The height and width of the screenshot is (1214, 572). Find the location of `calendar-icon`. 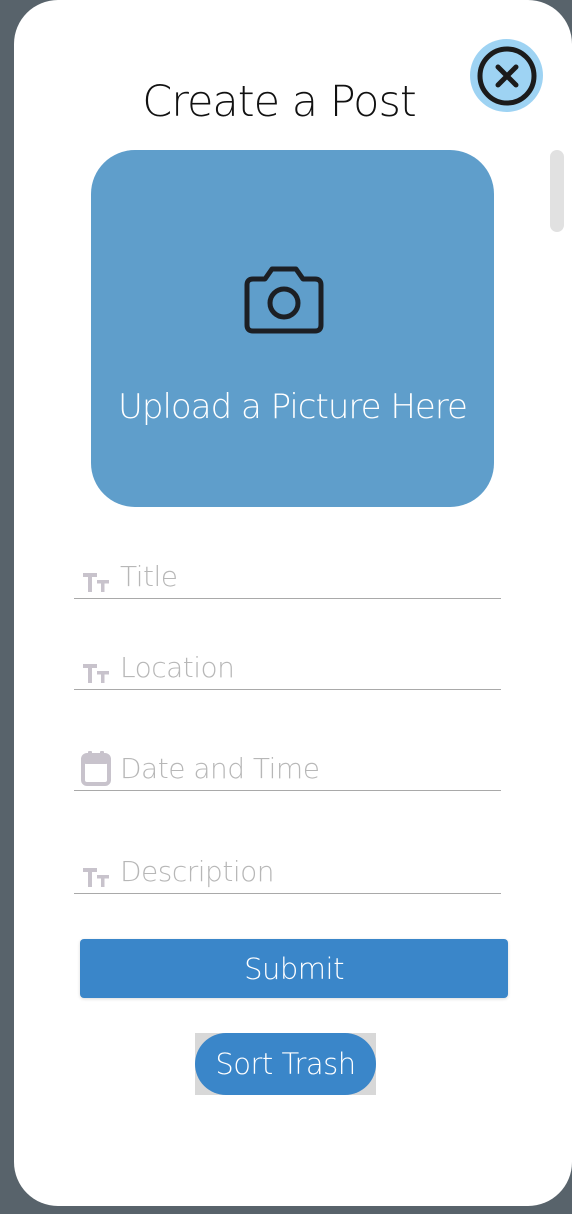

calendar-icon is located at coordinates (96, 768).